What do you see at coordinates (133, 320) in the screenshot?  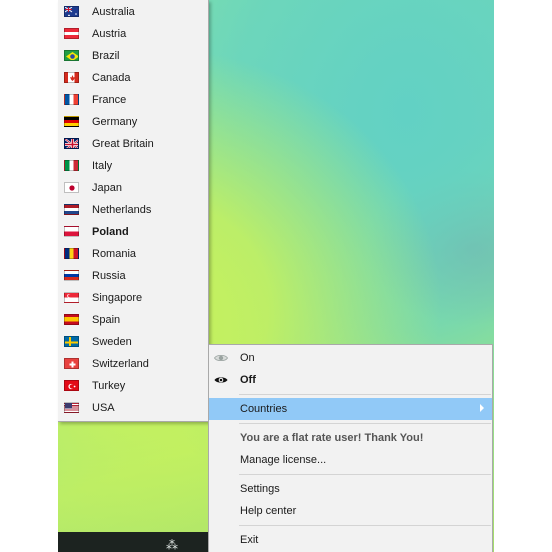 I see `country-item-spain: Spain` at bounding box center [133, 320].